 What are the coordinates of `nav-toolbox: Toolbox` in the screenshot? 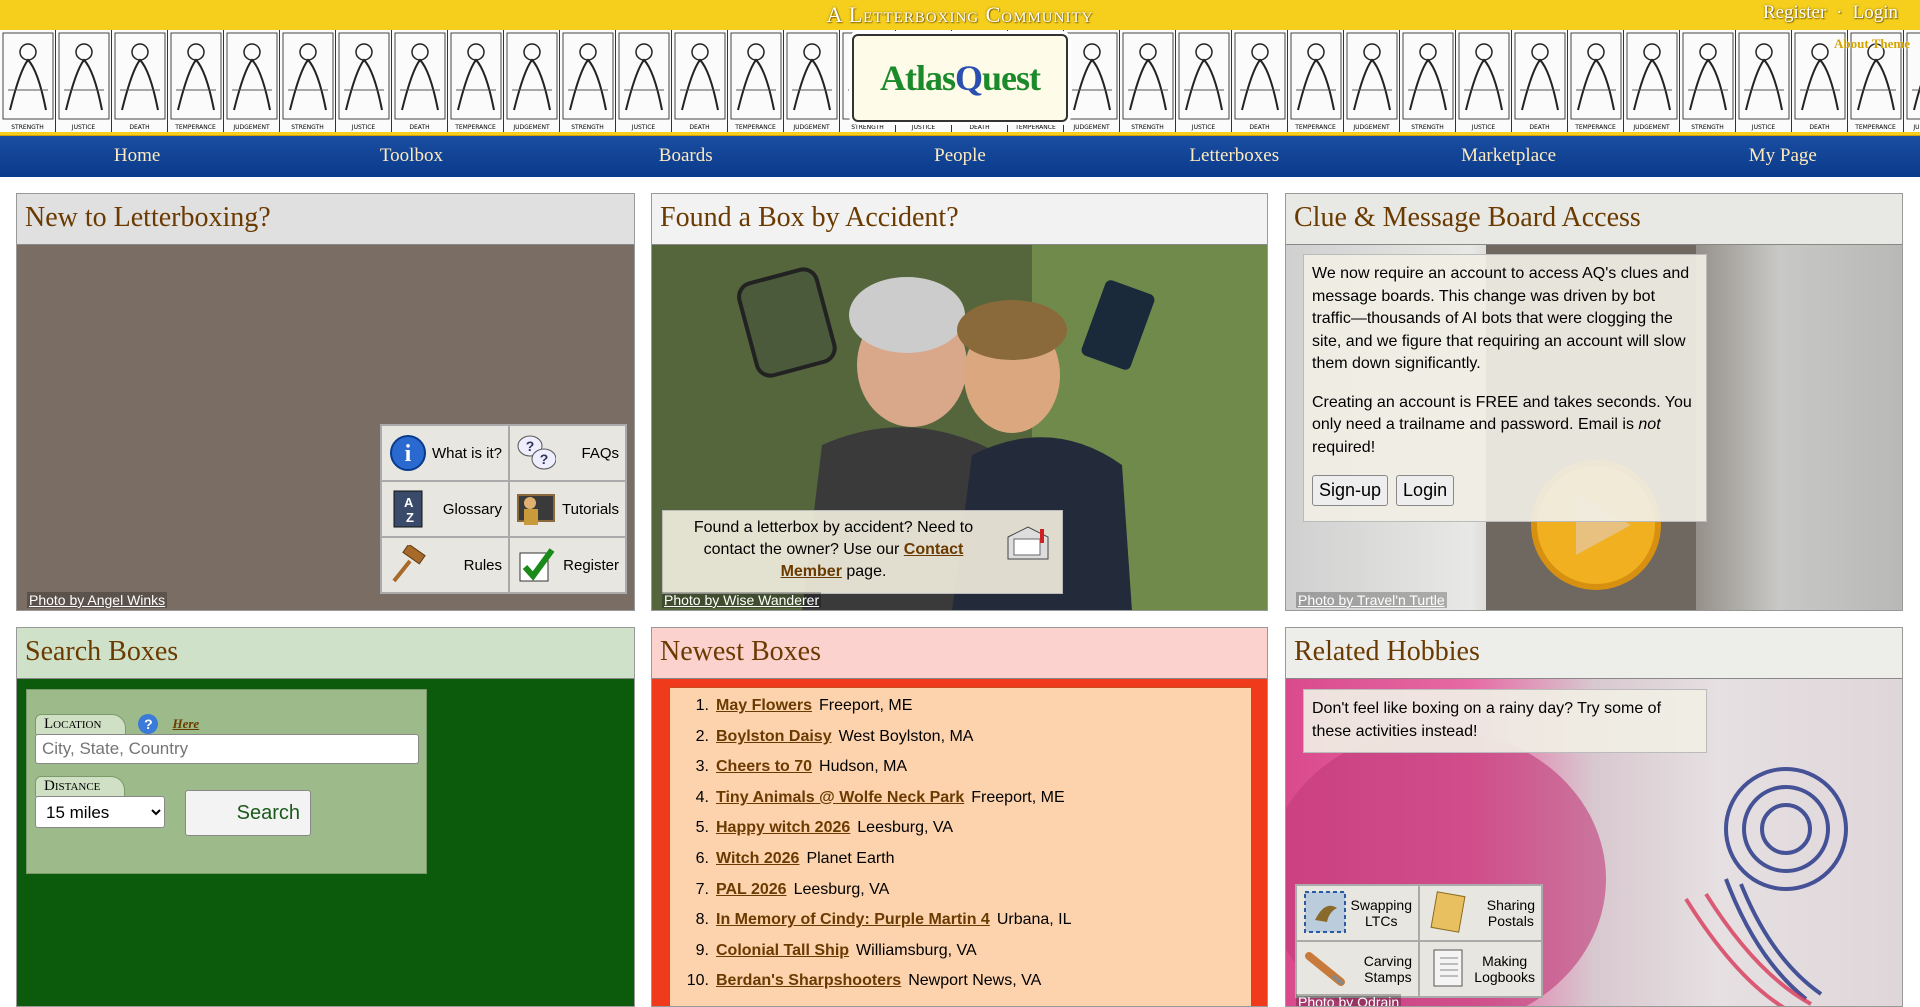 It's located at (411, 156).